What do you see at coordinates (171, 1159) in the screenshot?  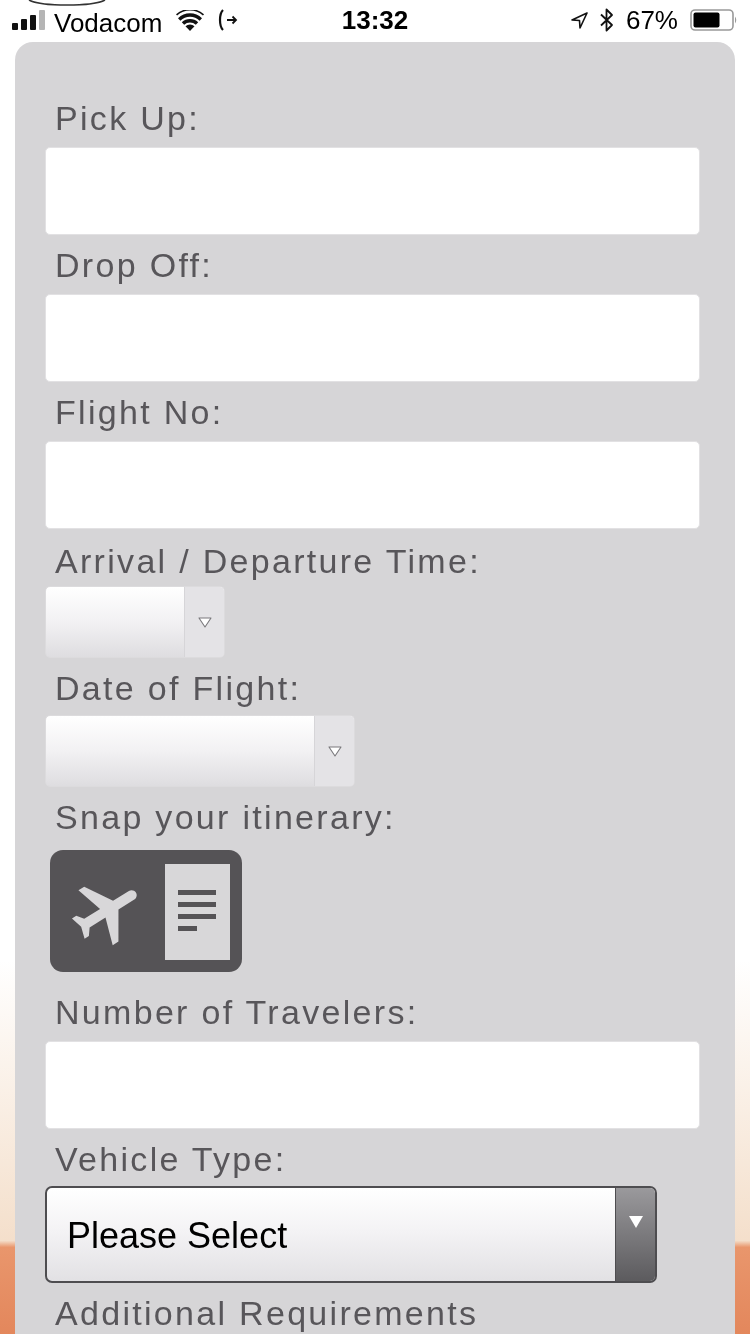 I see `field-label: Vehicle Type:` at bounding box center [171, 1159].